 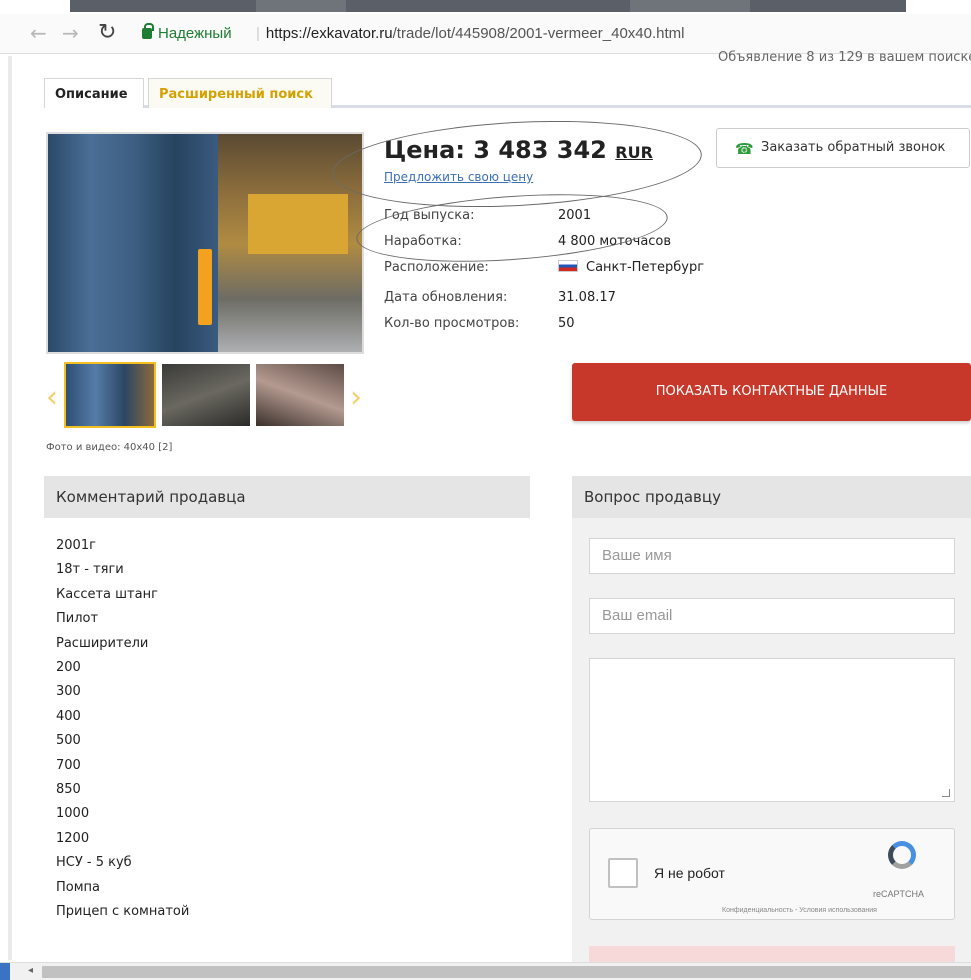 What do you see at coordinates (587, 297) in the screenshot?
I see `spec-value: 31.08.17` at bounding box center [587, 297].